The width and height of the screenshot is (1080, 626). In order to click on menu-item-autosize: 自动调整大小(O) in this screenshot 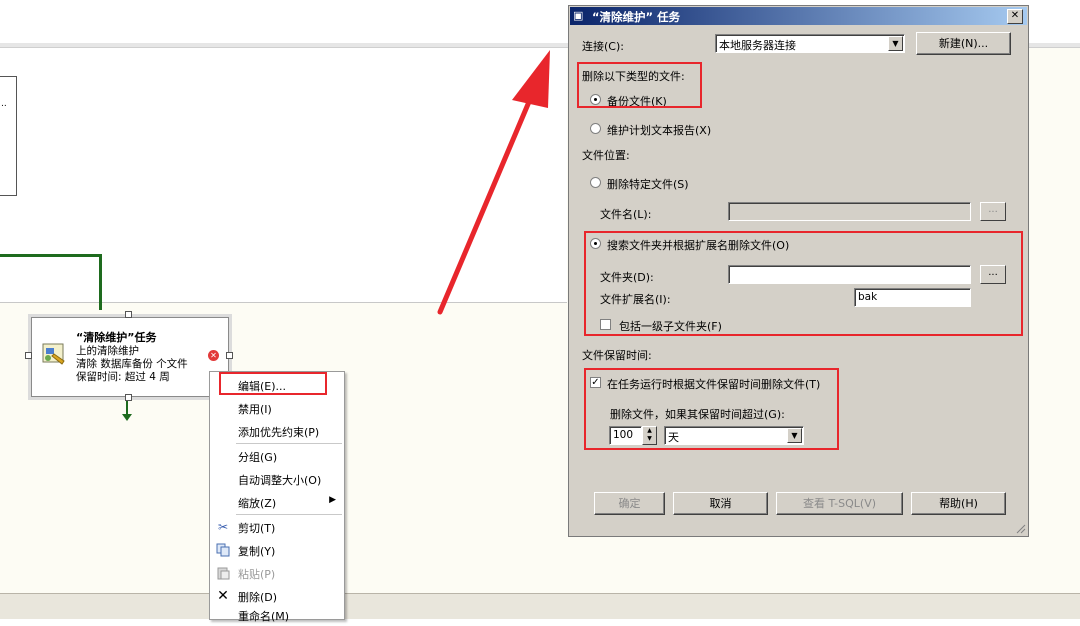, I will do `click(277, 479)`.